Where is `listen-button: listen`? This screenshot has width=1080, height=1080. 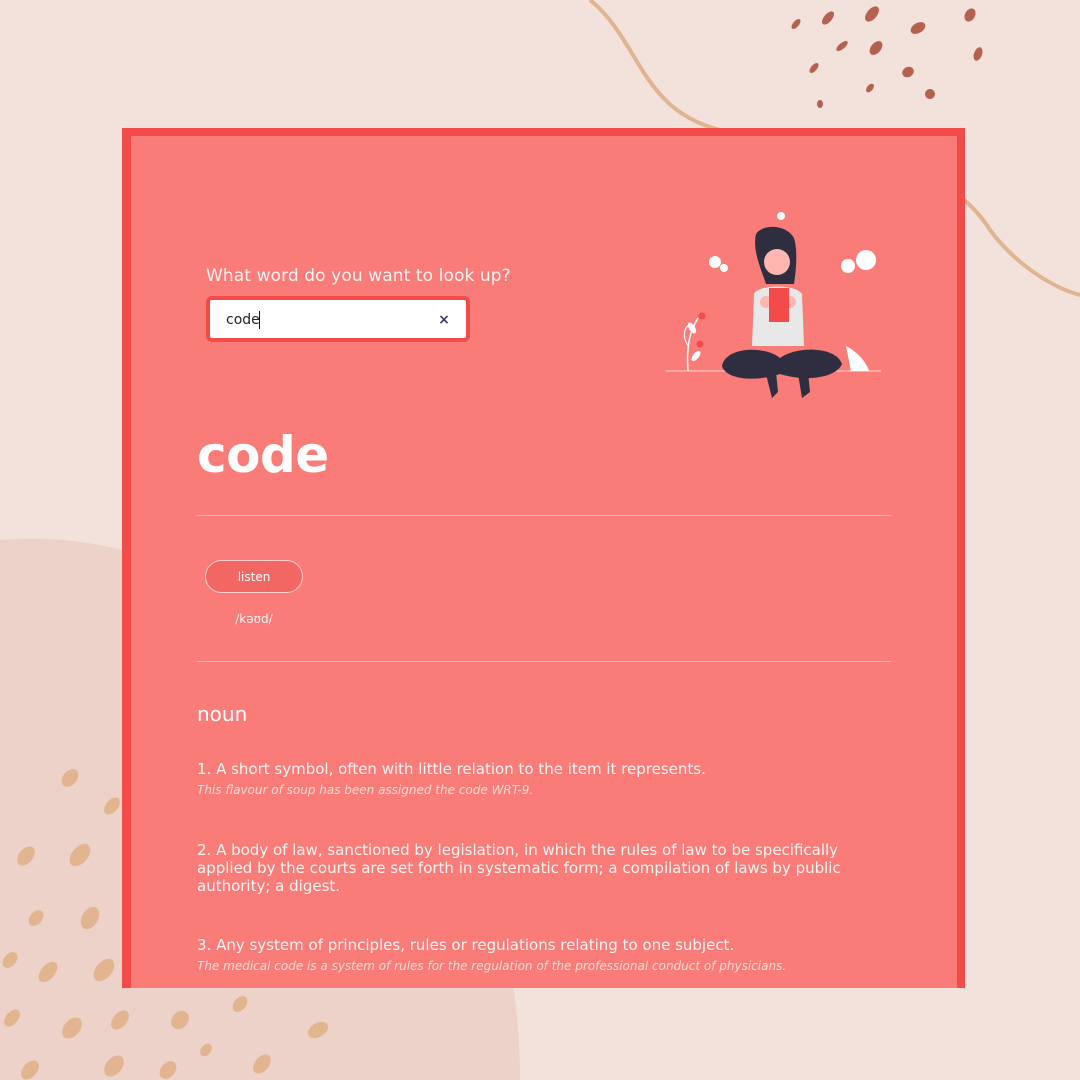 listen-button: listen is located at coordinates (254, 576).